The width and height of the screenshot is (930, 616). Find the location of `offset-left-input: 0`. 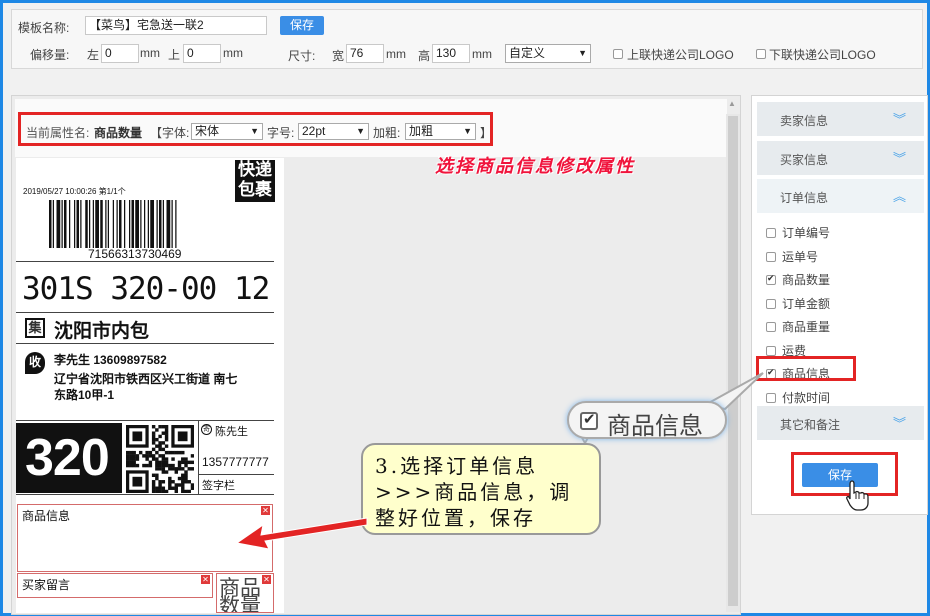

offset-left-input: 0 is located at coordinates (120, 53).